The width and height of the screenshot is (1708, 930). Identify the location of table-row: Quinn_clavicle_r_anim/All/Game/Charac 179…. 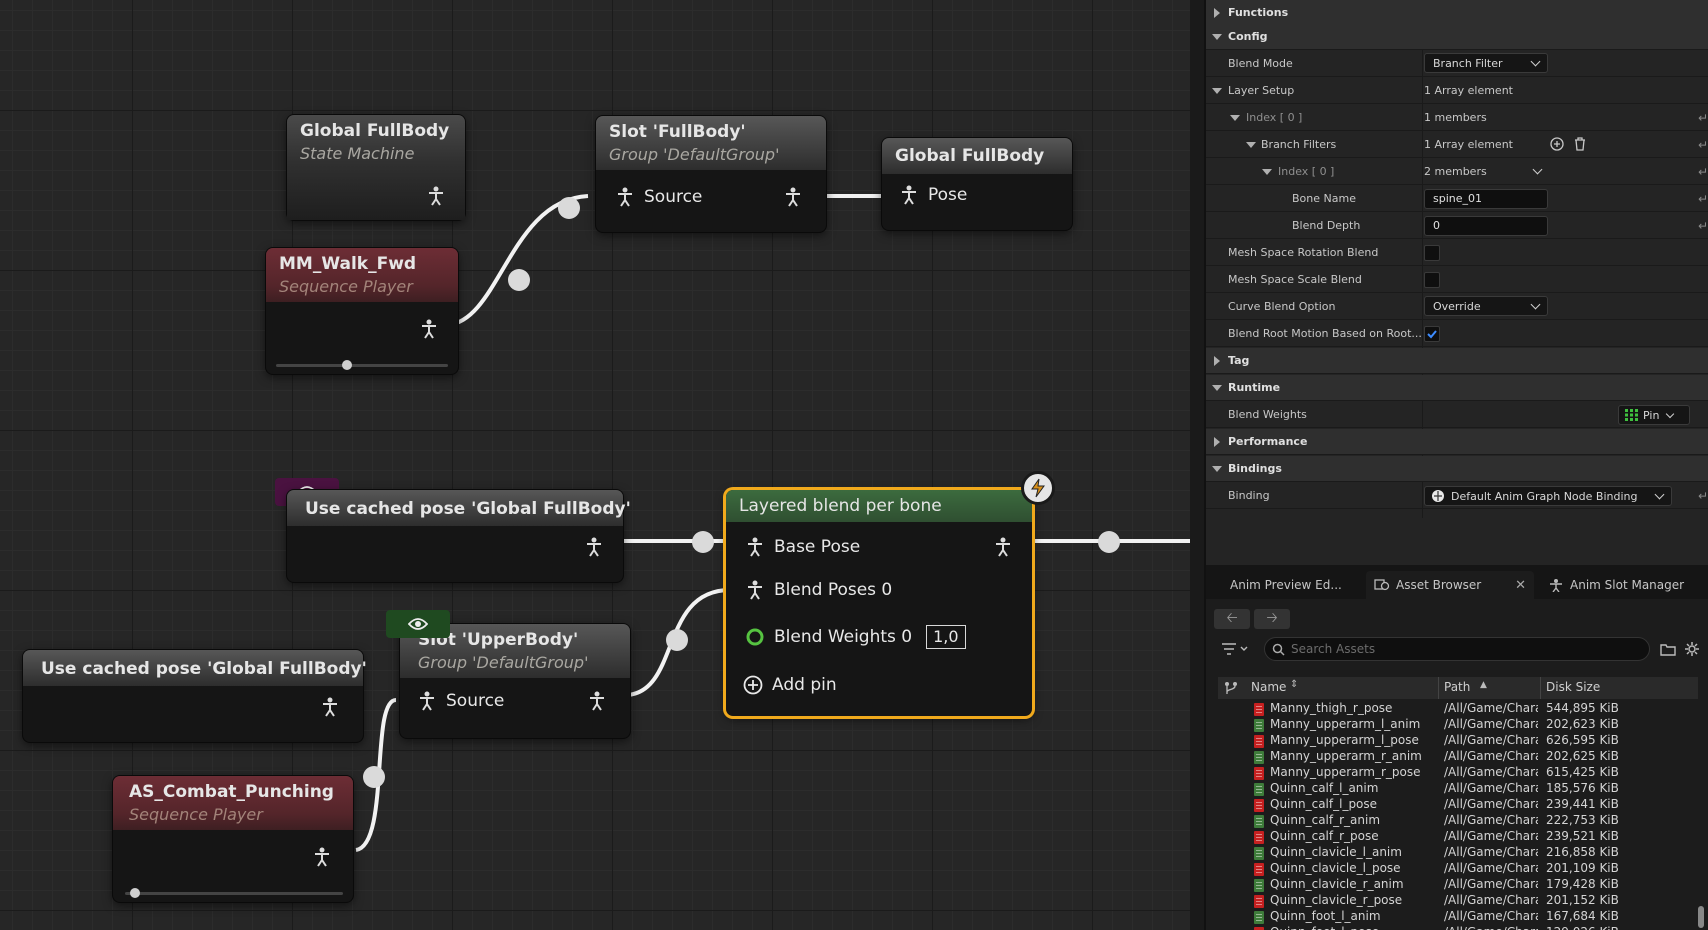
(1458, 885).